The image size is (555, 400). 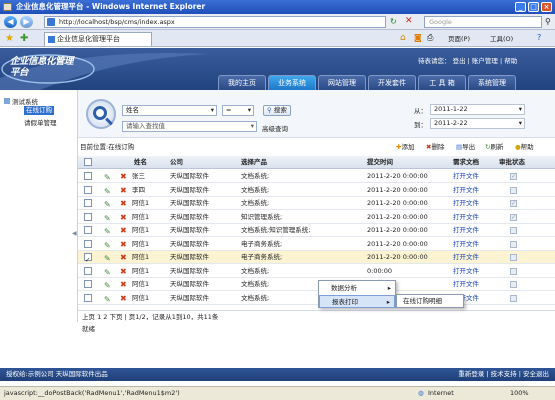 I want to click on zoom-level: 100%, so click(x=519, y=393).